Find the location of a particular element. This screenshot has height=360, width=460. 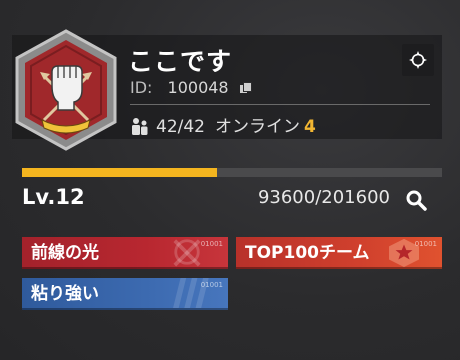

club-level: Lv.12 is located at coordinates (53, 197).